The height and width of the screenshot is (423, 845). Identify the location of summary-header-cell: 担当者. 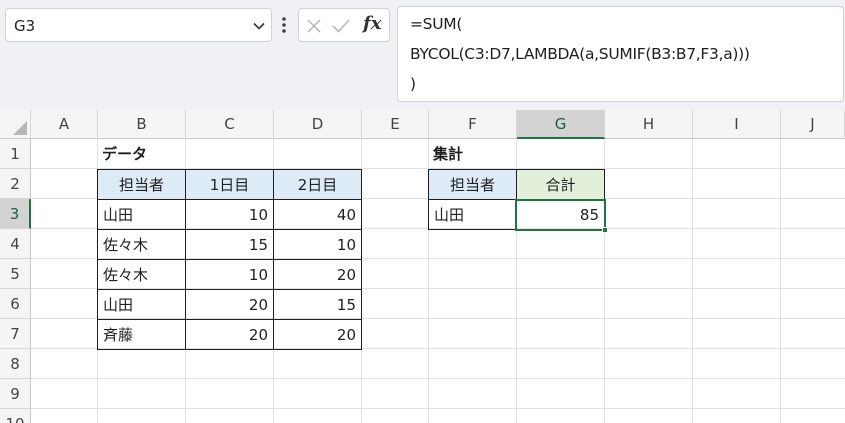
(472, 184).